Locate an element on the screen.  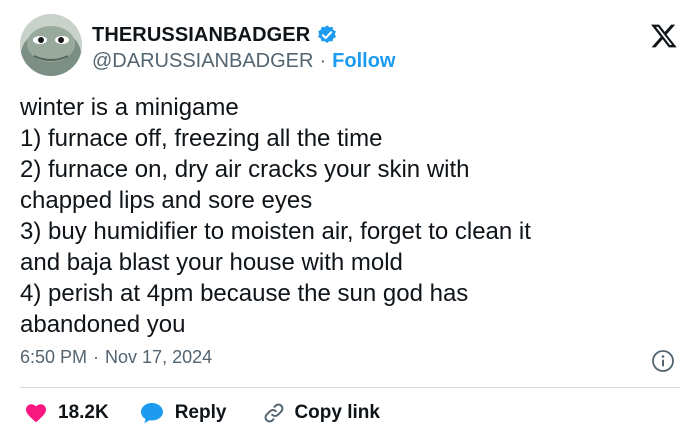
tweet-line: and baja blast your house with mold is located at coordinates (211, 262).